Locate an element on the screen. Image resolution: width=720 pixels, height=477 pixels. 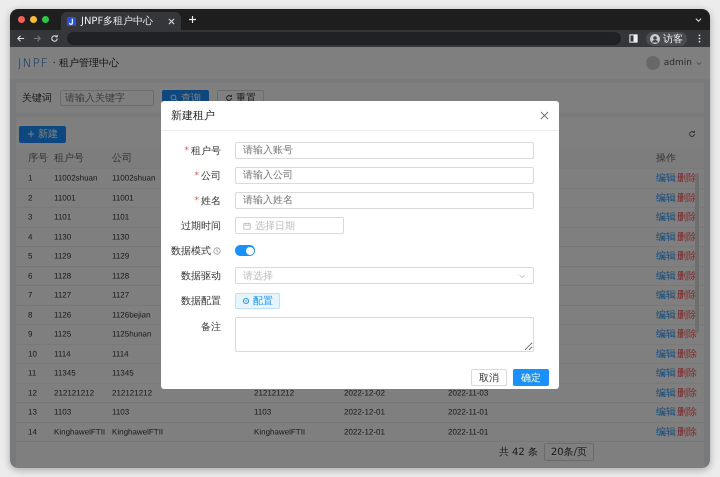
table-cell: 1114 is located at coordinates (120, 353).